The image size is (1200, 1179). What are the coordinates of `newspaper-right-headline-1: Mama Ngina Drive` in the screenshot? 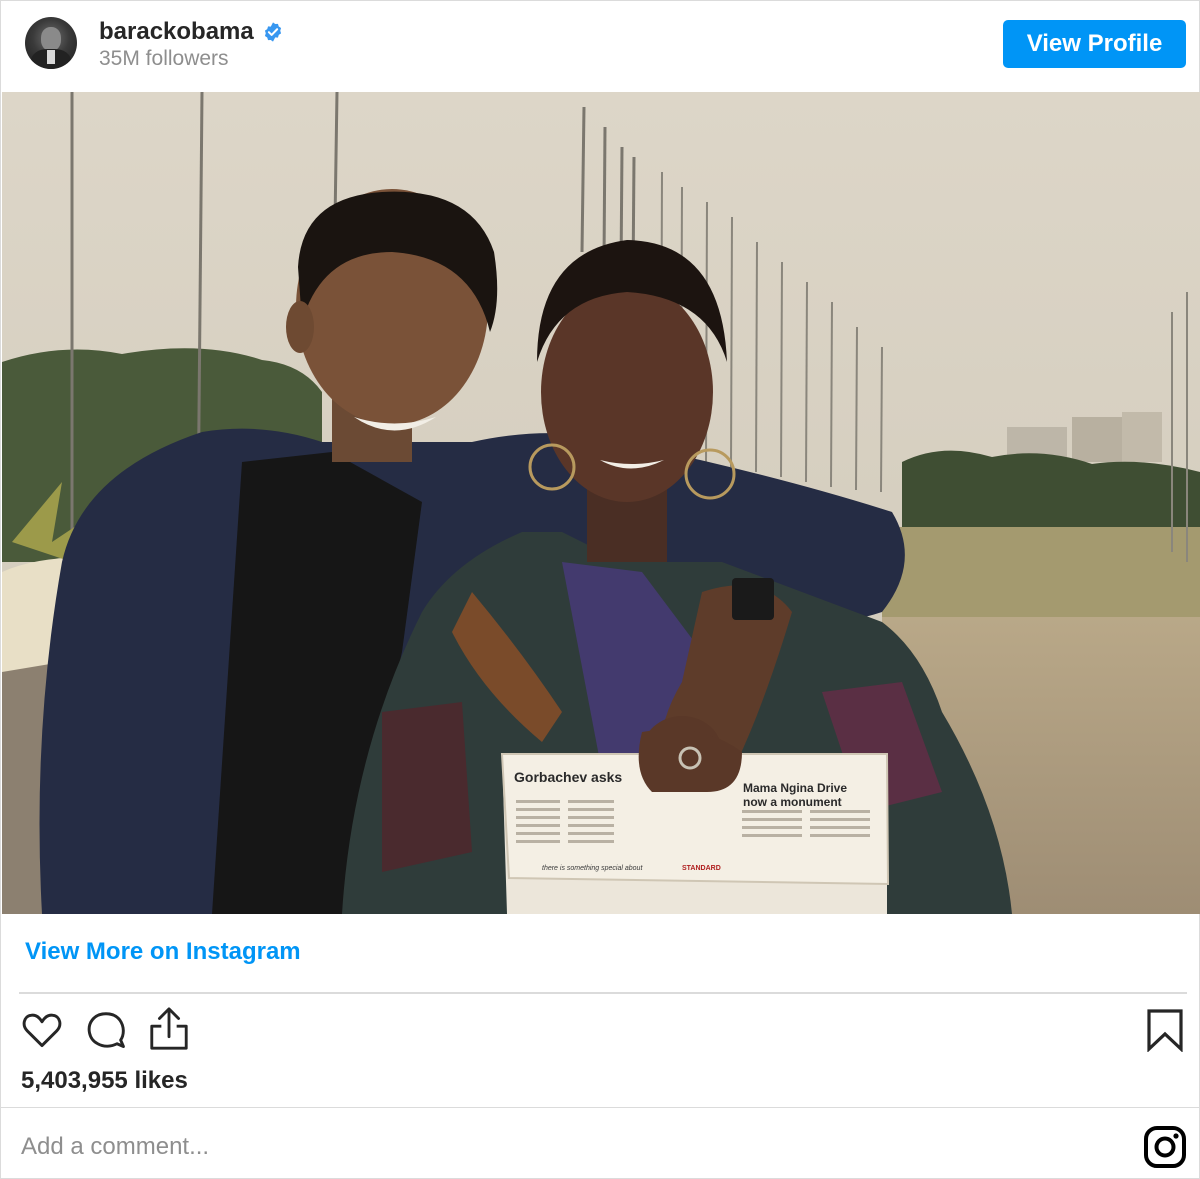 It's located at (795, 788).